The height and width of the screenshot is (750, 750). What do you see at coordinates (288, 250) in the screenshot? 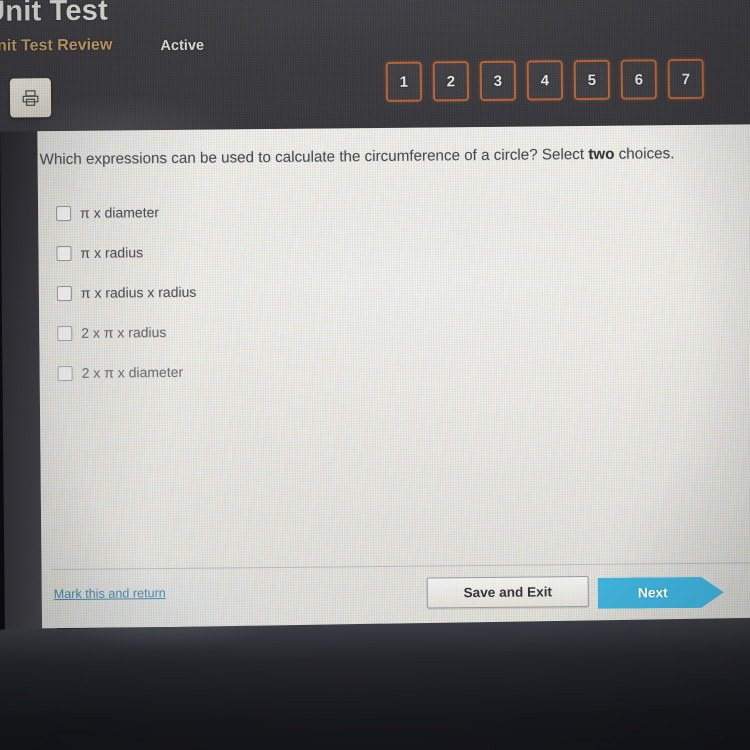
I see `answer-choice-2: π x radius` at bounding box center [288, 250].